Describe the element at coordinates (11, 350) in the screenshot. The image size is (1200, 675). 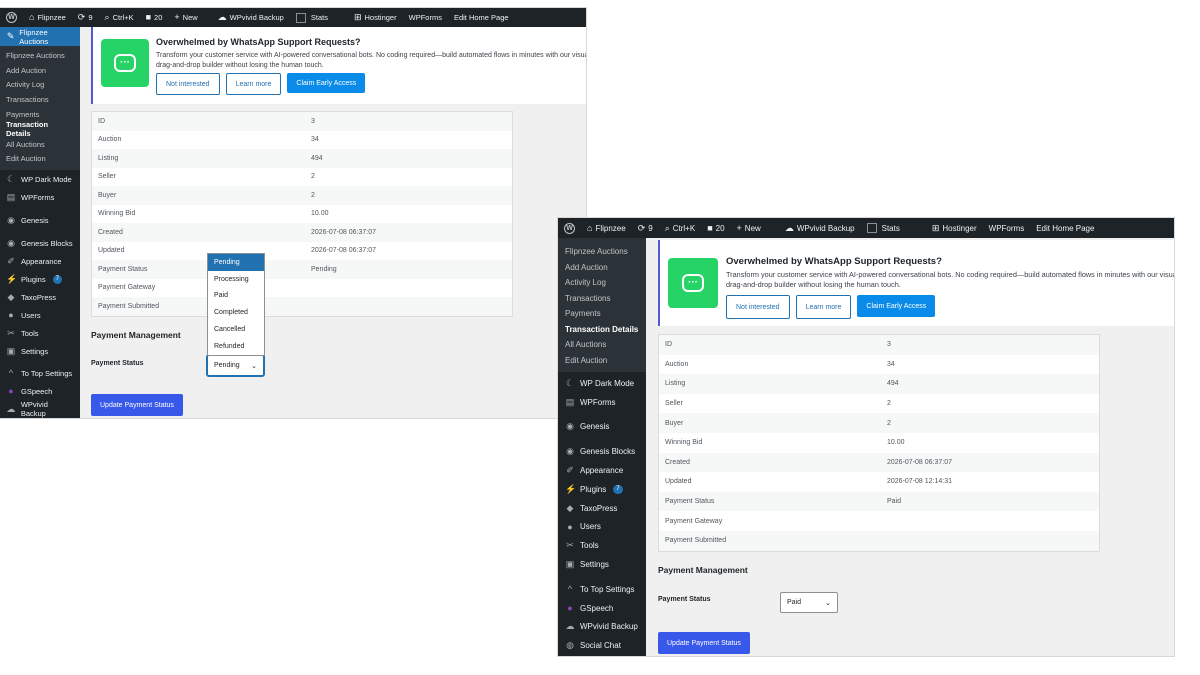
I see `settings-icon: ▣` at that location.